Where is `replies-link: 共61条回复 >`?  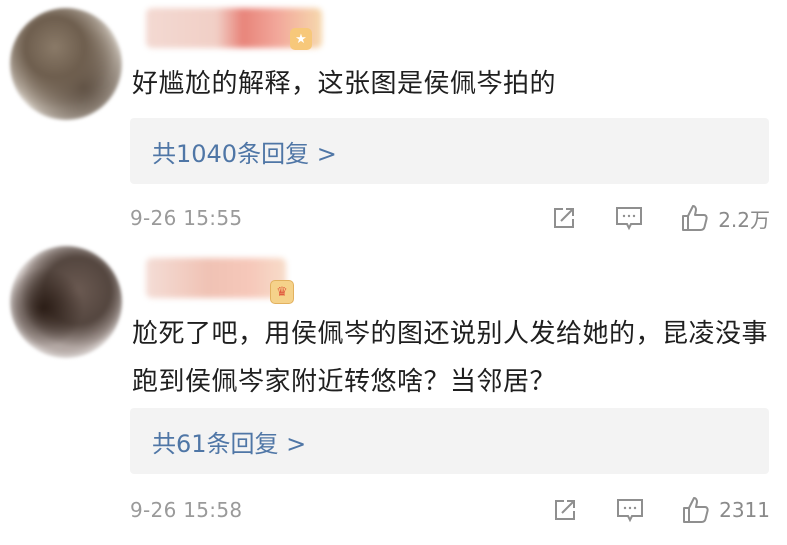 replies-link: 共61条回复 > is located at coordinates (449, 441).